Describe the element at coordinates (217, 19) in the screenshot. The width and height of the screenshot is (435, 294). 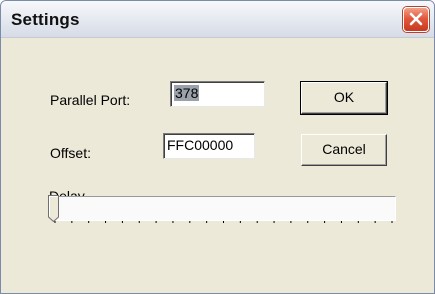
I see `title-bar: Settings` at that location.